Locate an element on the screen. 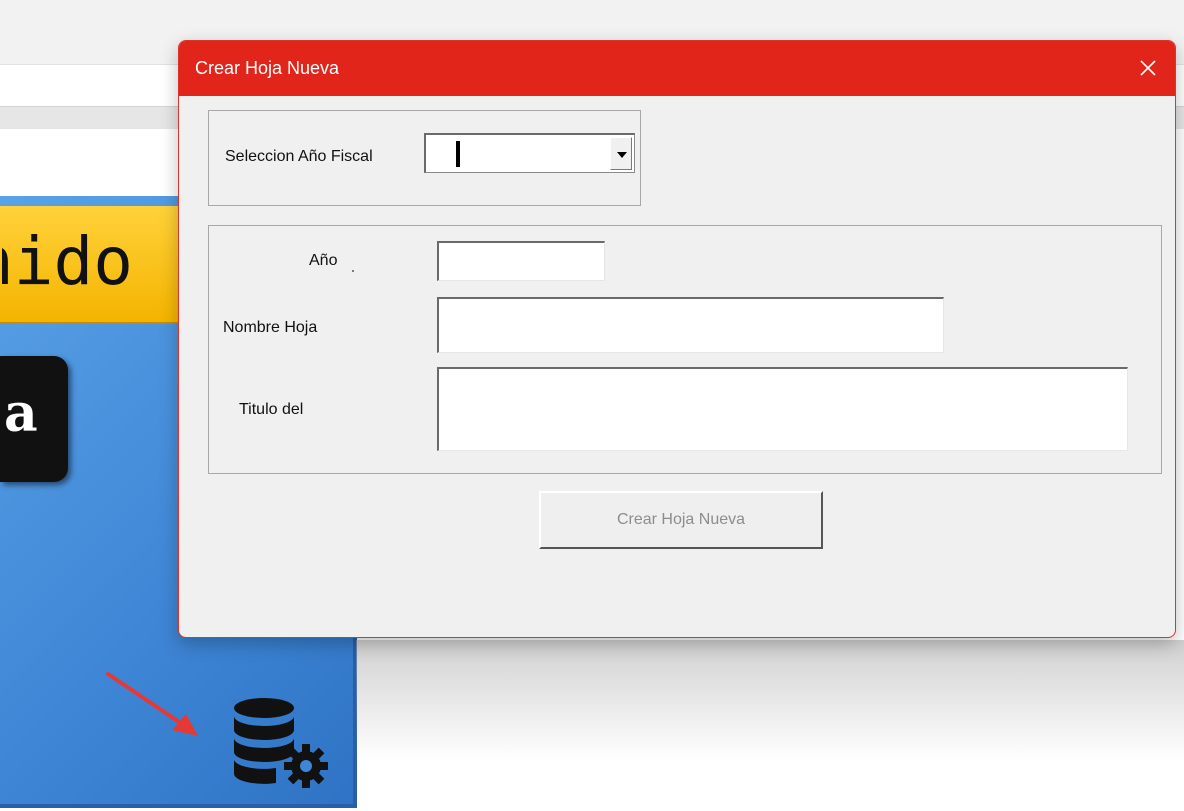 The image size is (1184, 811). dialog-title: Crear Hoja Nueva is located at coordinates (267, 68).